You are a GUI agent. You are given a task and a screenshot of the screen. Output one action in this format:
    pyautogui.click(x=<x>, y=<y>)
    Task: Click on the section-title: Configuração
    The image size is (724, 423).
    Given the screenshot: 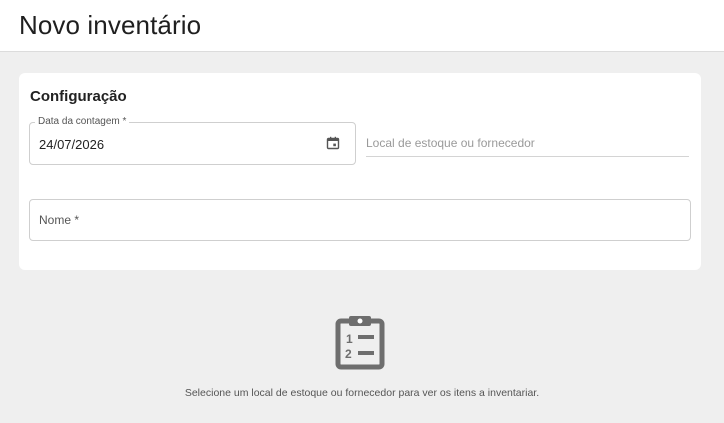 What is the action you would take?
    pyautogui.click(x=78, y=96)
    